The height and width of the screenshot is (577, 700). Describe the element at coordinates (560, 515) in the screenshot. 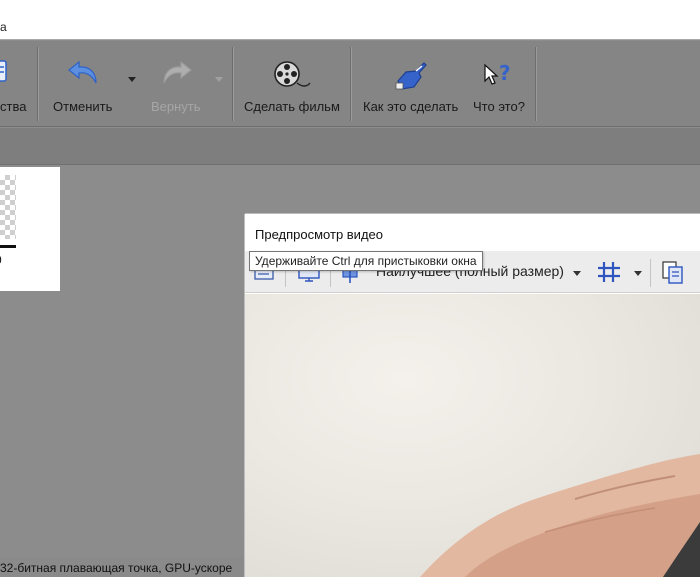

I see `video-frame-image` at that location.